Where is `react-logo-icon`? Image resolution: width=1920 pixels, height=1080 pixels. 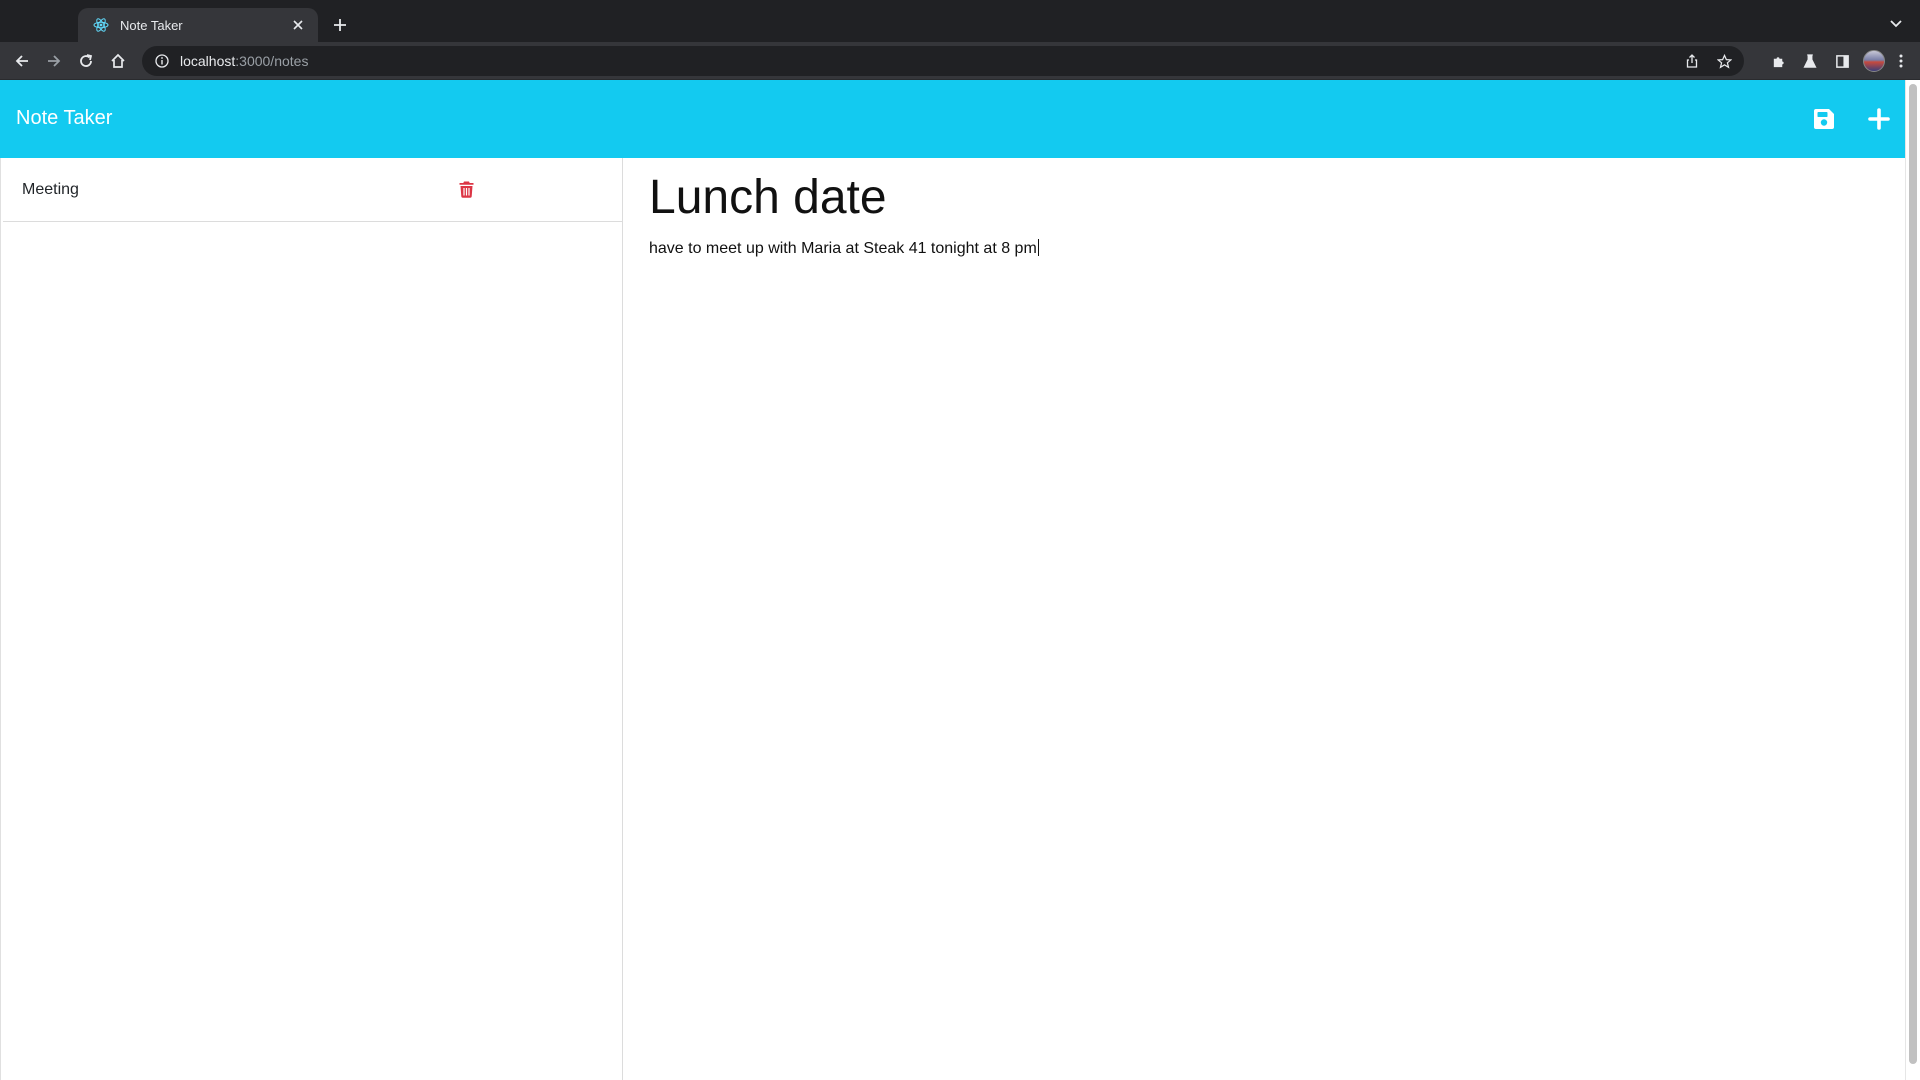 react-logo-icon is located at coordinates (101, 25).